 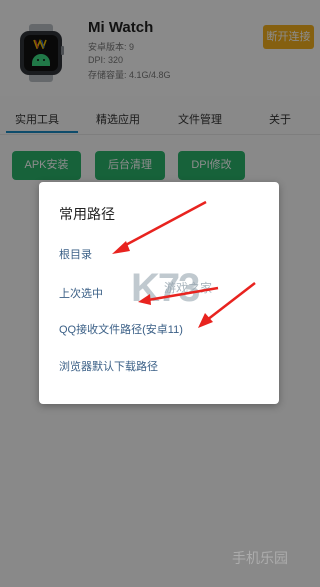 I want to click on path-item-browser-download: 浏览器默认下载路径, so click(x=164, y=366).